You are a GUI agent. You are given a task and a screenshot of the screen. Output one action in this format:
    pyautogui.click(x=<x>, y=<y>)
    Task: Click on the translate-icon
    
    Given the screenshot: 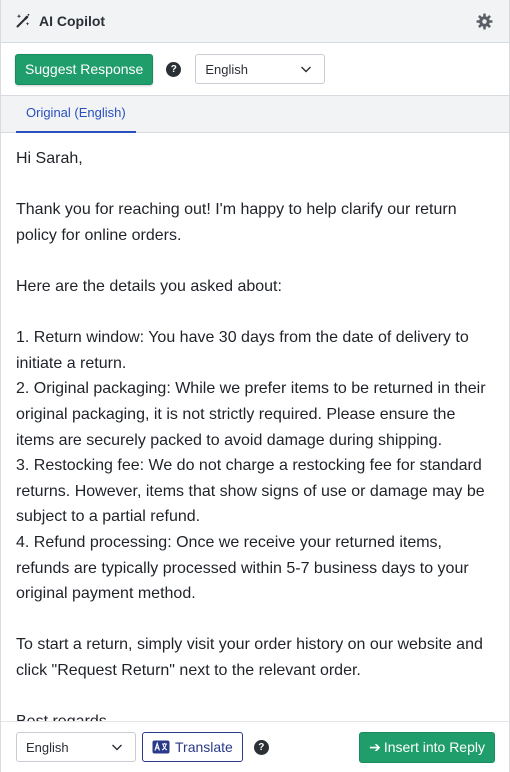 What is the action you would take?
    pyautogui.click(x=161, y=747)
    